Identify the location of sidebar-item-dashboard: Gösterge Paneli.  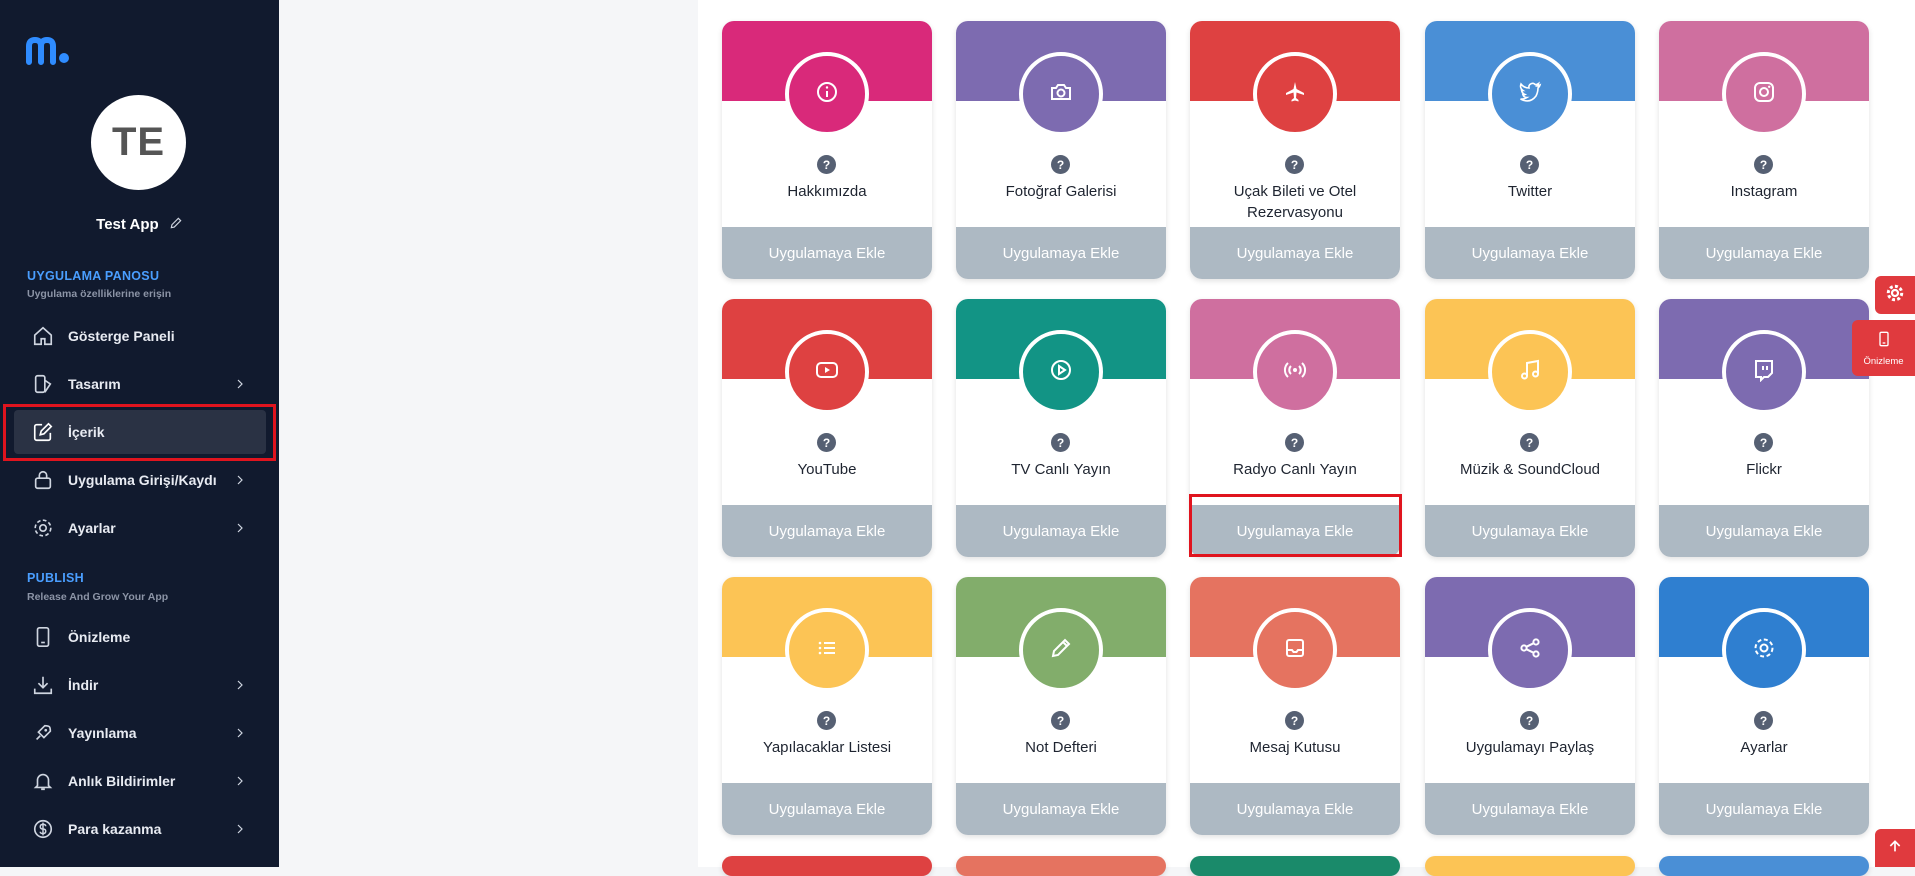
(140, 336).